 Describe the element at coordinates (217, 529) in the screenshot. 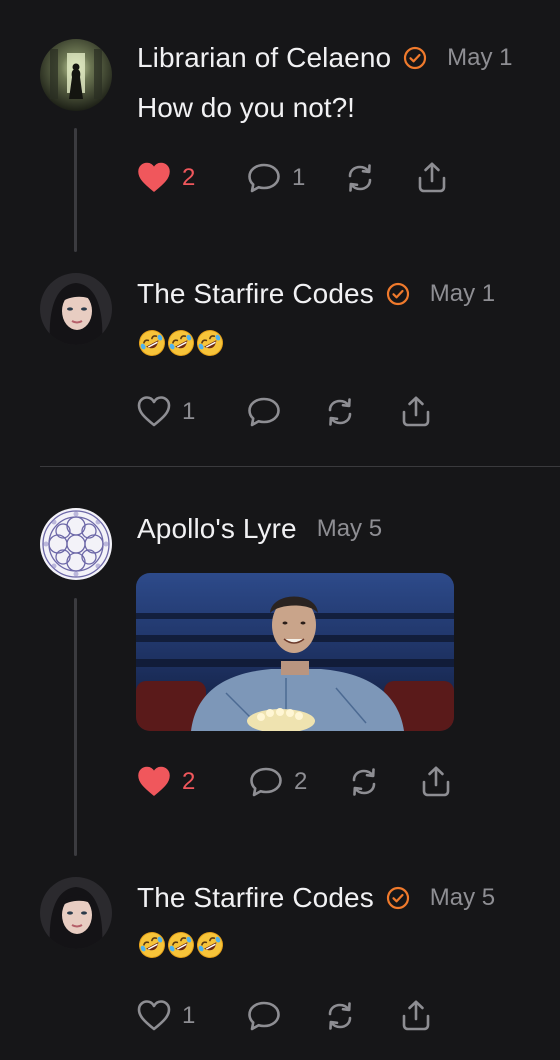

I see `author-name: Apollo's Lyre` at that location.